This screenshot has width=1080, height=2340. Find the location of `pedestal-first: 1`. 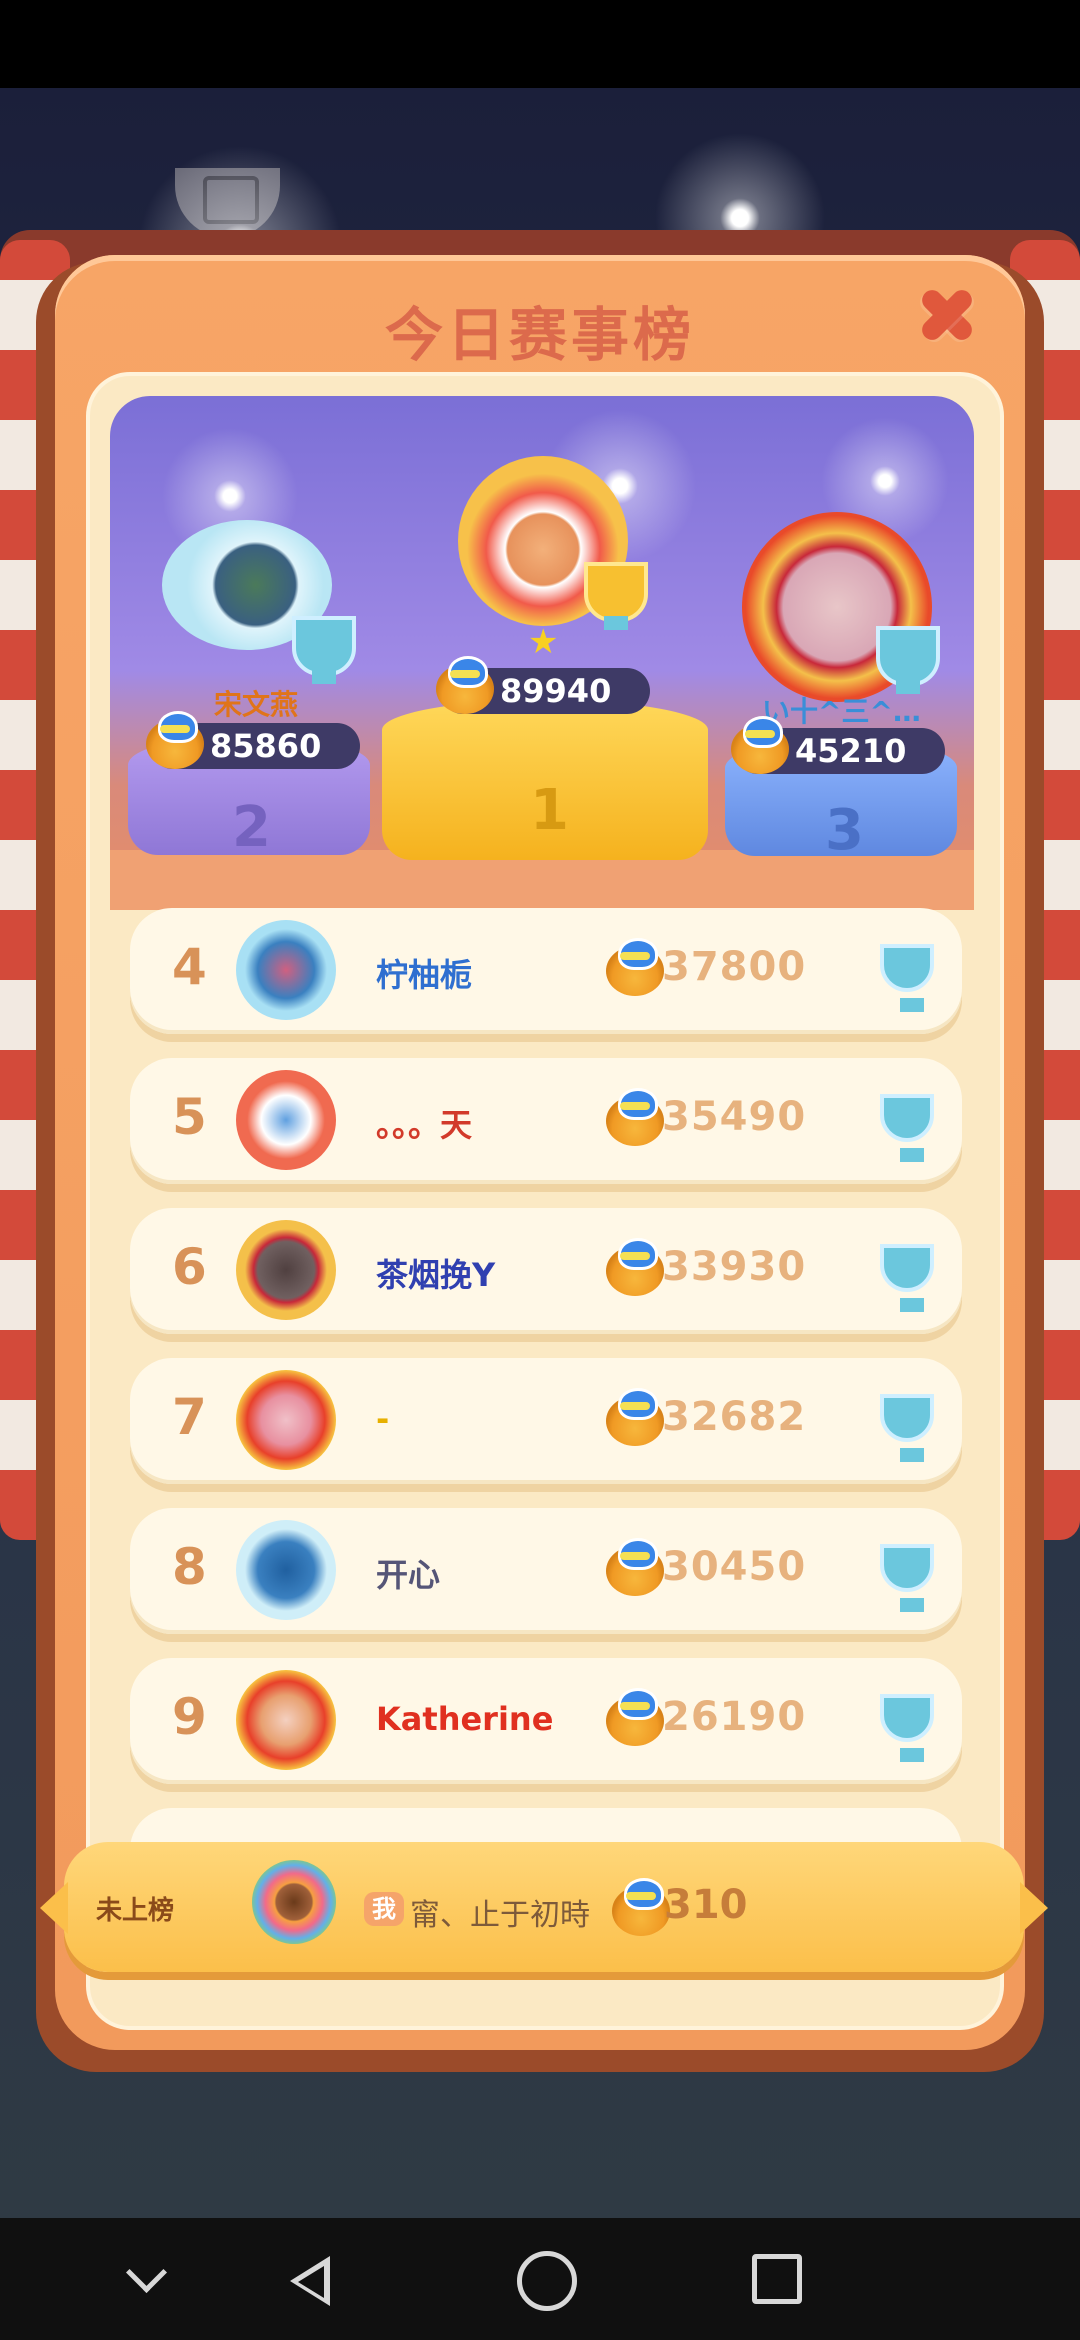

pedestal-first: 1 is located at coordinates (545, 780).